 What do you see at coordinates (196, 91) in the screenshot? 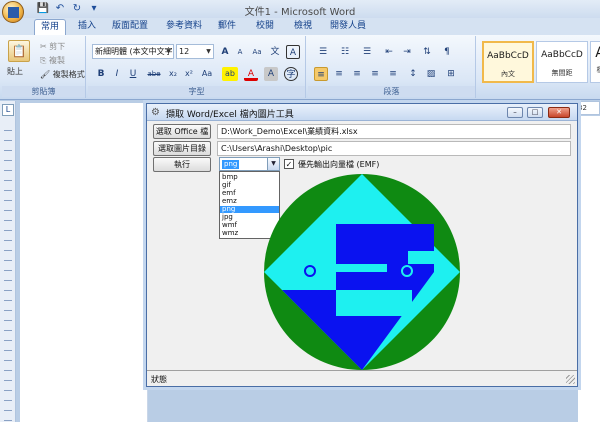
I see `font-group-label: 字型` at bounding box center [196, 91].